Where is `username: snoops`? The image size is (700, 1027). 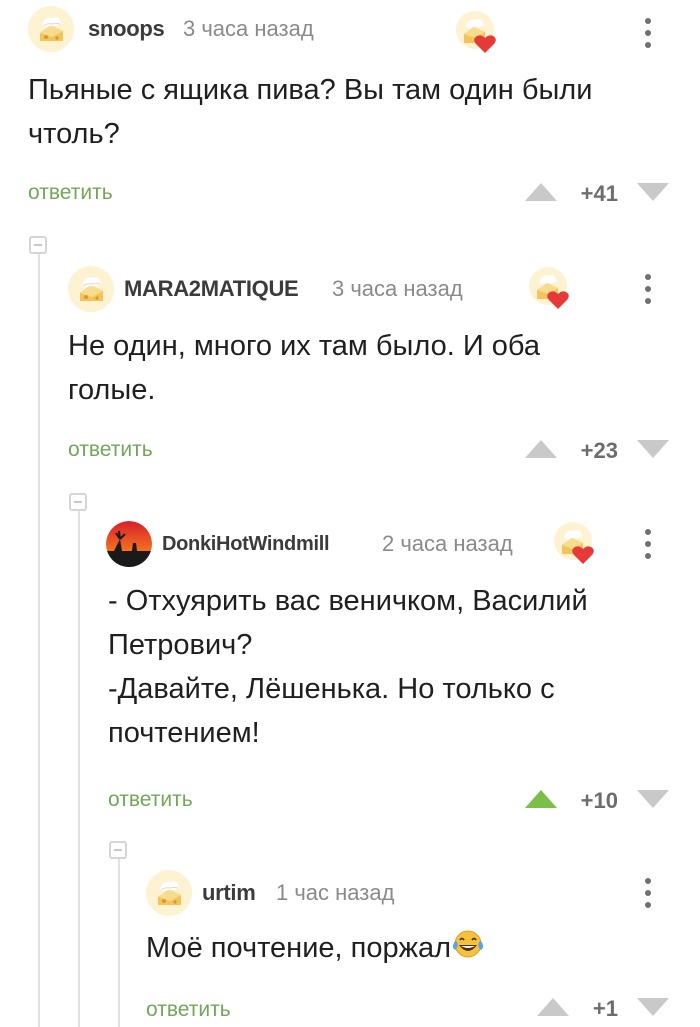
username: snoops is located at coordinates (126, 29).